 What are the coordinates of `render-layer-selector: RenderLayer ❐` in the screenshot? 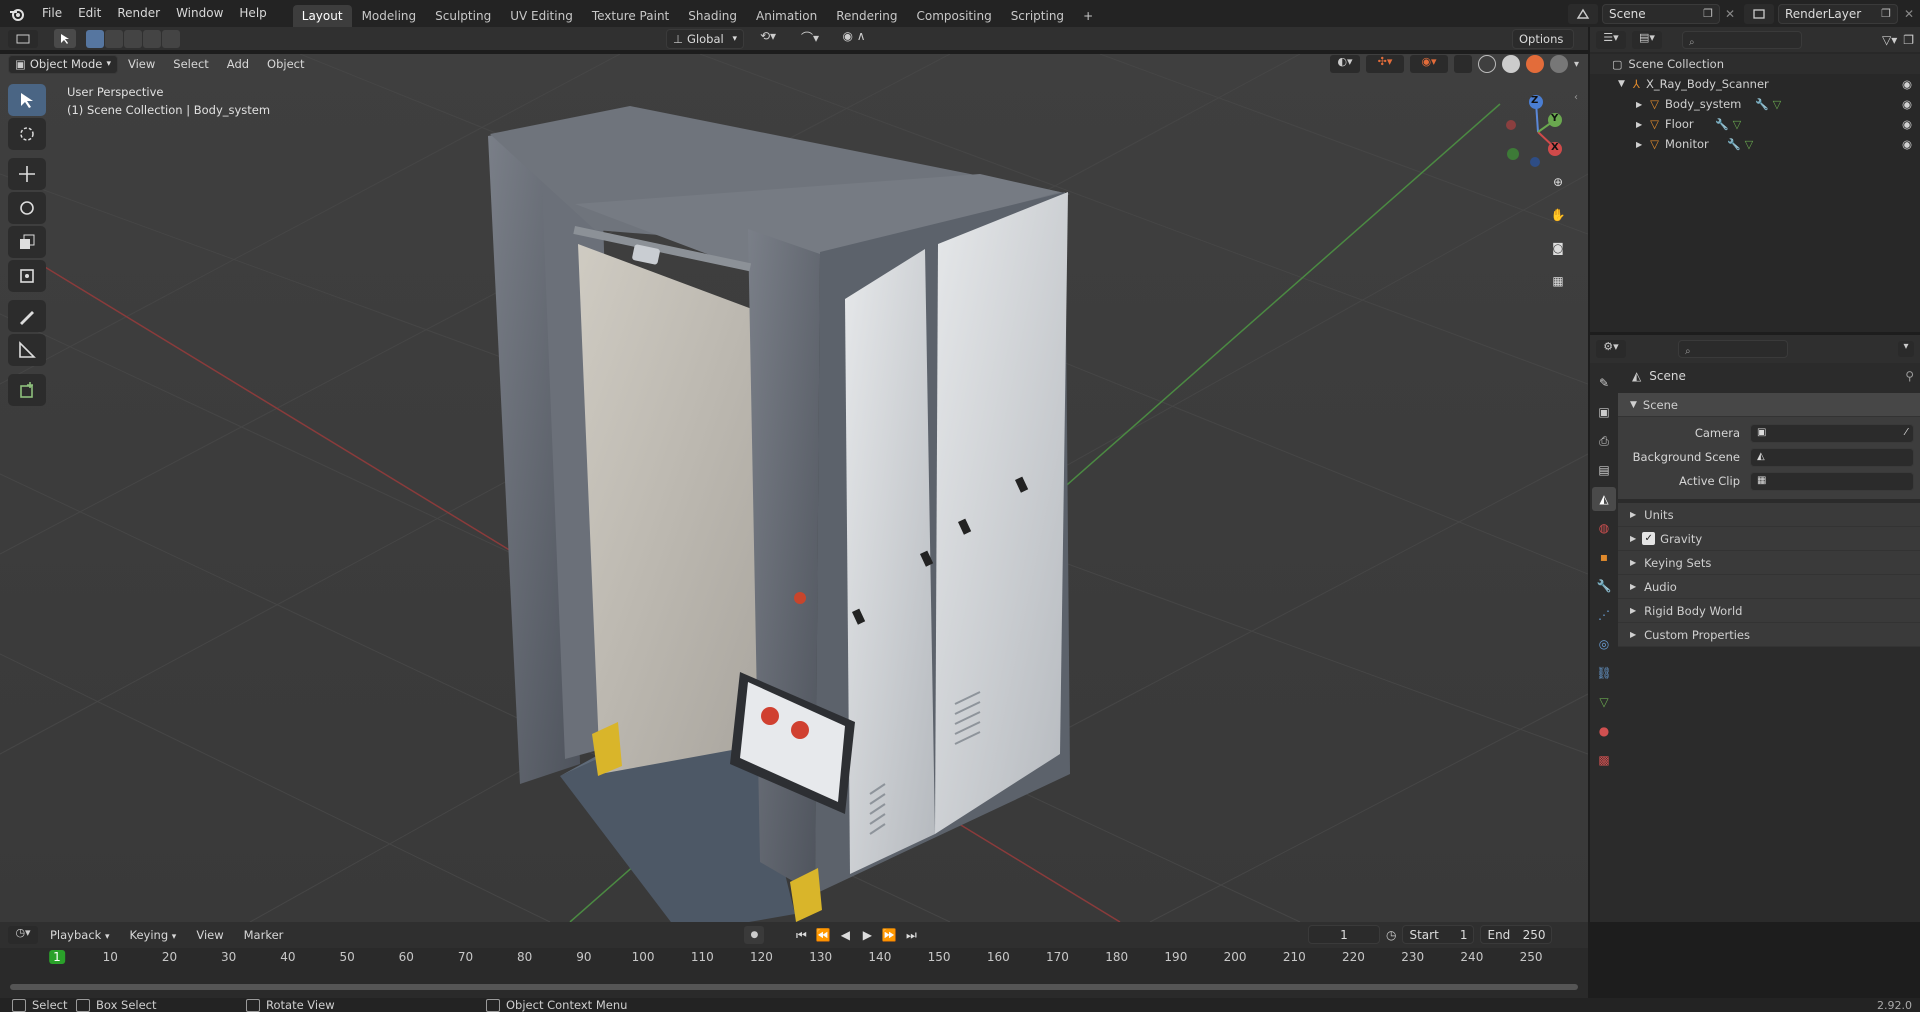 It's located at (1838, 13).